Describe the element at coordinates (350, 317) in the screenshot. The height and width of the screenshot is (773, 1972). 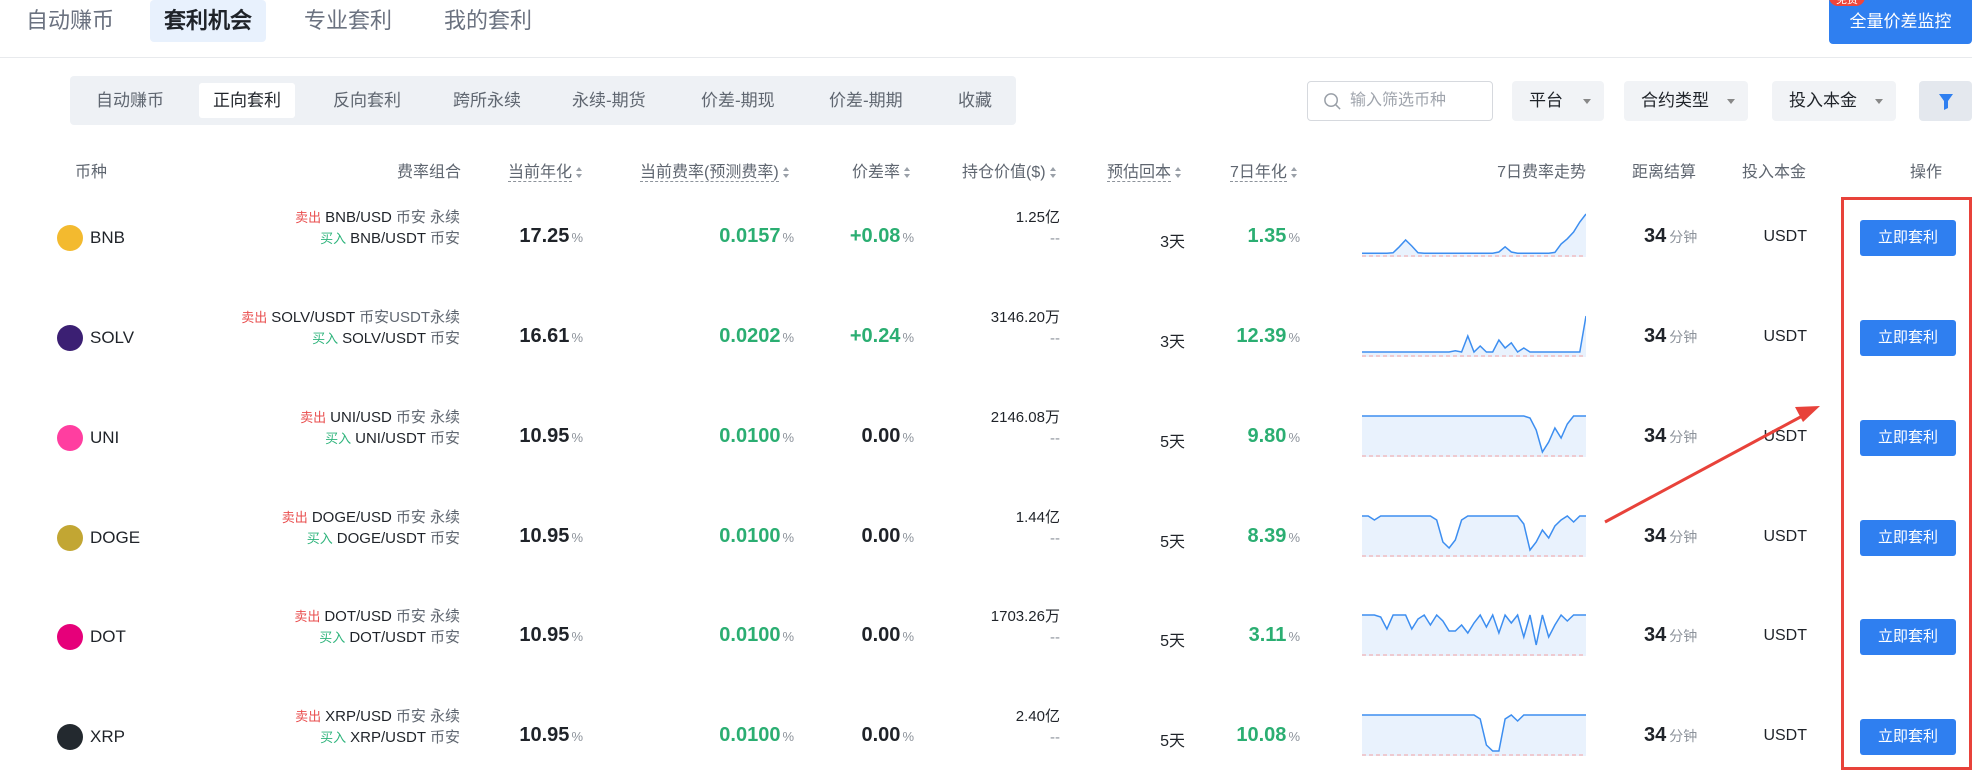
I see `sell-leg: 卖出 SOLV/USDT 币安USDT永续` at that location.